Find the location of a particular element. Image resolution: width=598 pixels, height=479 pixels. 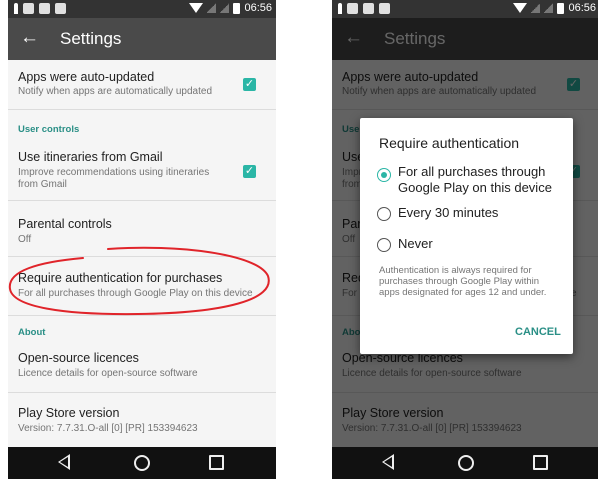

setting-title: Open-source licences is located at coordinates (78, 358).